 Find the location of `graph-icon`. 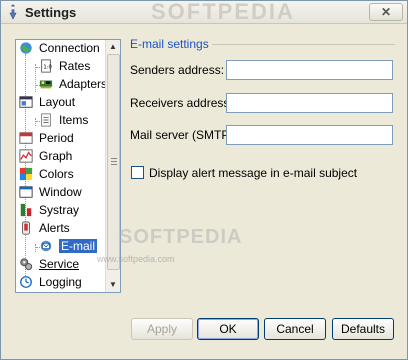

graph-icon is located at coordinates (26, 156).